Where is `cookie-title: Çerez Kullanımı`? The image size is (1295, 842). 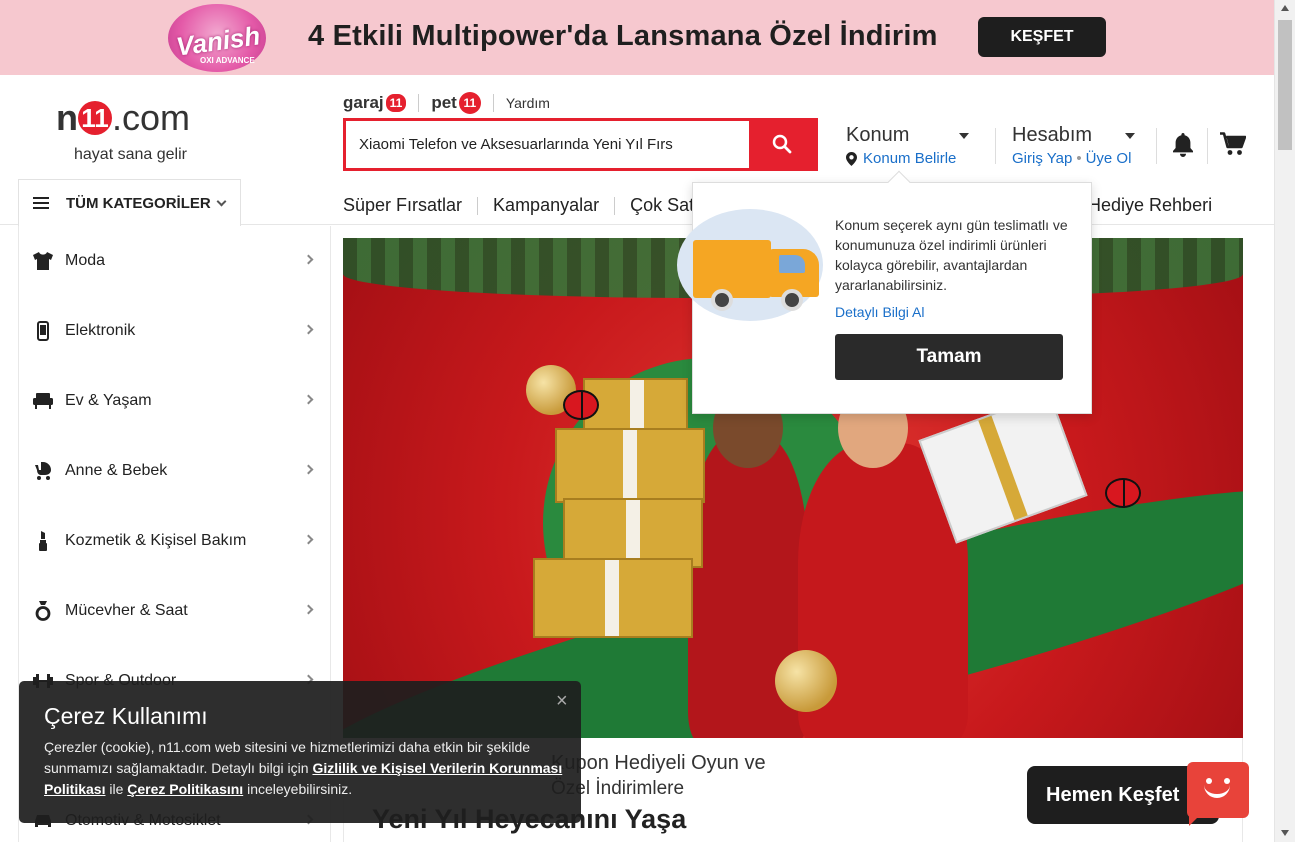
cookie-title: Çerez Kullanımı is located at coordinates (126, 716).